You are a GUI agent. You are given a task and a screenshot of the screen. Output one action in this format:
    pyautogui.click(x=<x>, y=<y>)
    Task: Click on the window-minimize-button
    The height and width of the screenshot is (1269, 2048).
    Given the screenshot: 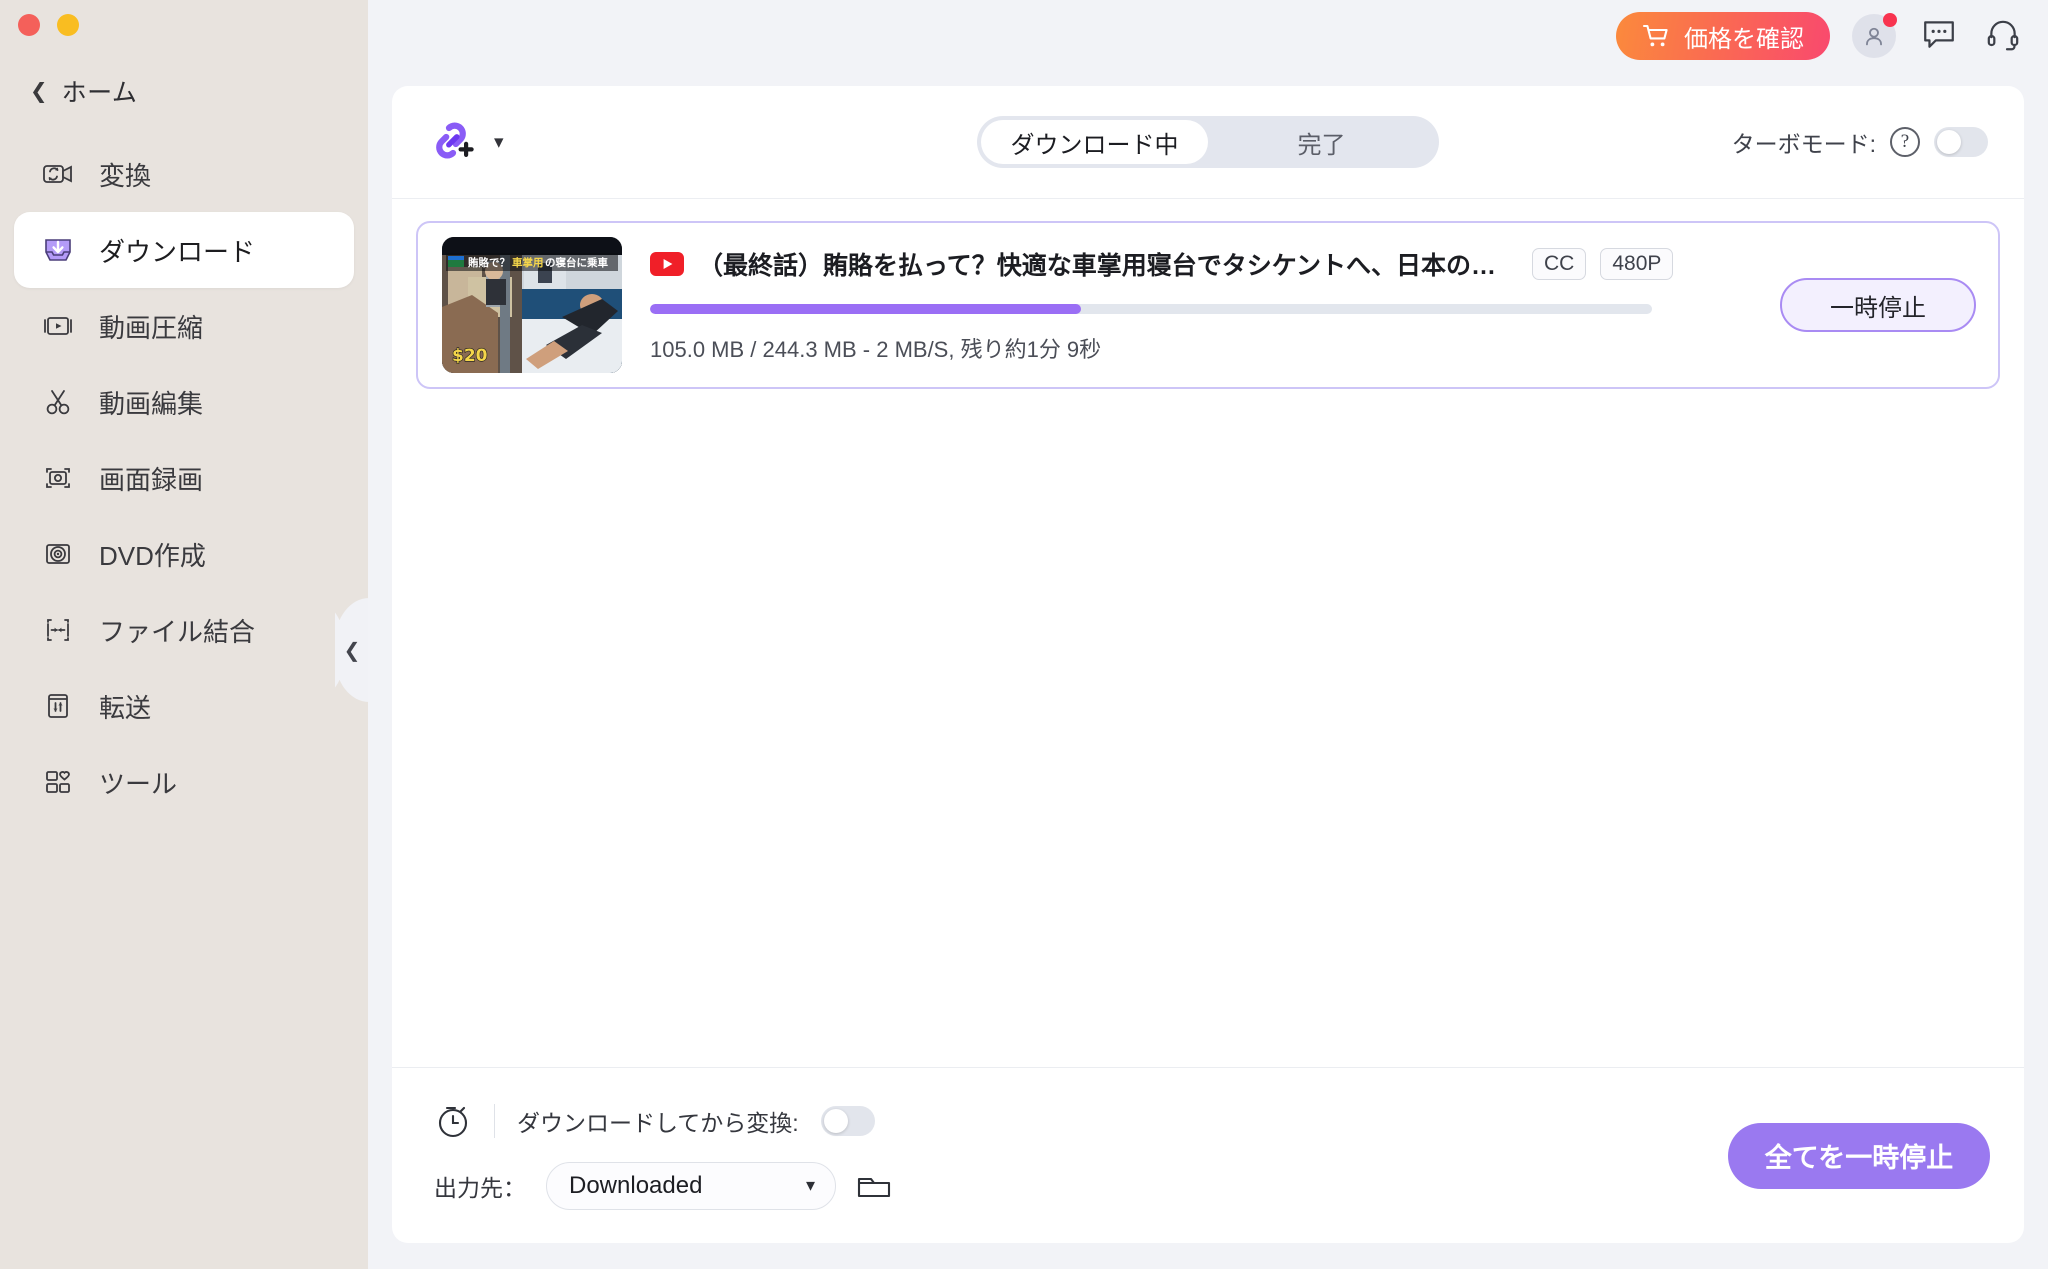 What is the action you would take?
    pyautogui.click(x=68, y=25)
    